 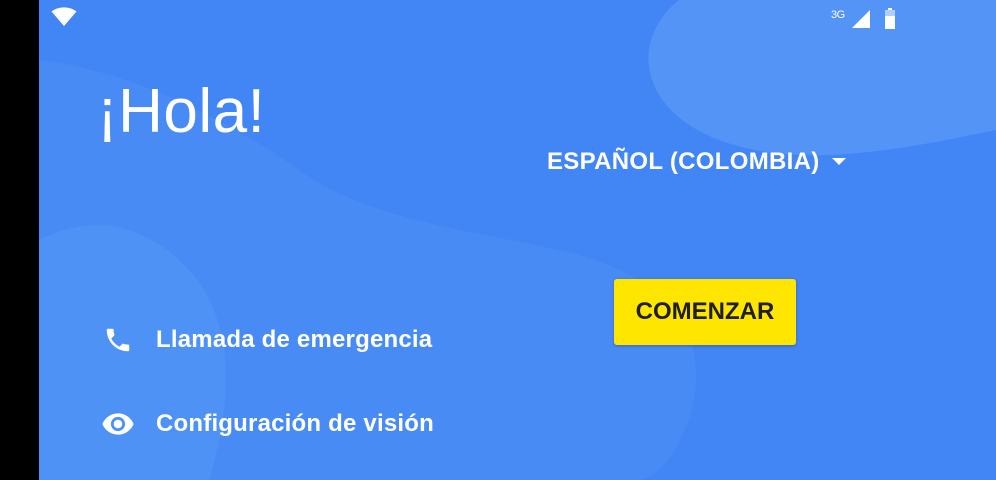 I want to click on vision-settings-button: Configuración de visión, so click(x=267, y=424).